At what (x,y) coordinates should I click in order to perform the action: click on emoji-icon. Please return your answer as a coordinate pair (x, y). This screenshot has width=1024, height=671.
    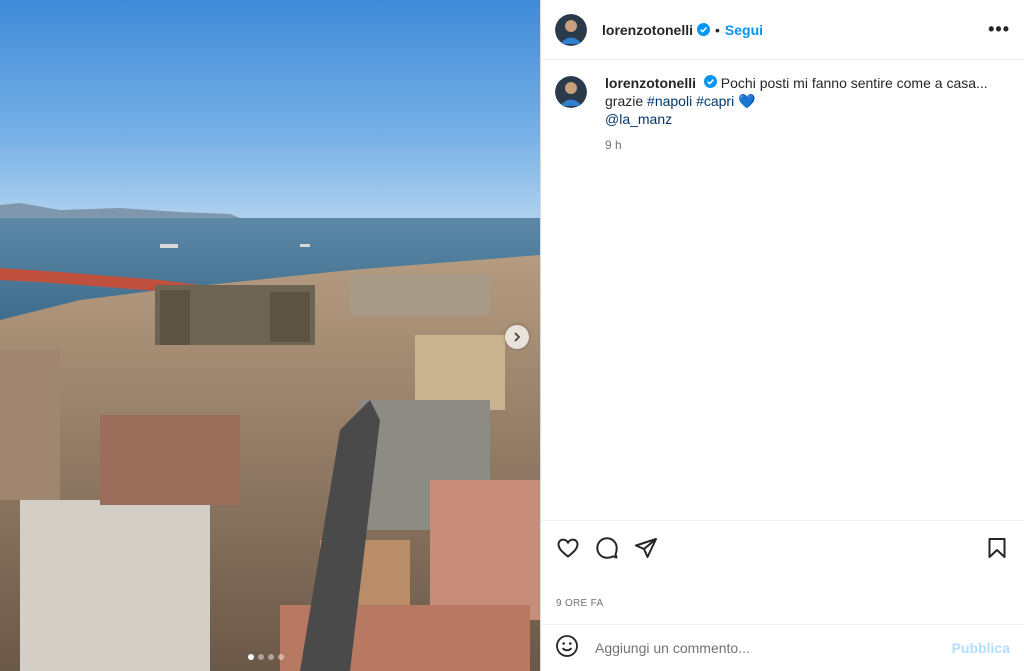
    Looking at the image, I should click on (567, 648).